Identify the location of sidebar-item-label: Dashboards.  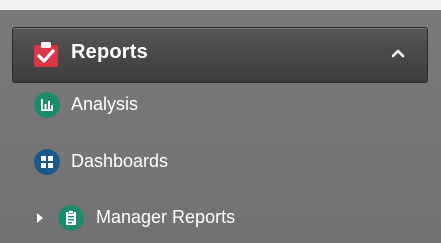
(120, 161).